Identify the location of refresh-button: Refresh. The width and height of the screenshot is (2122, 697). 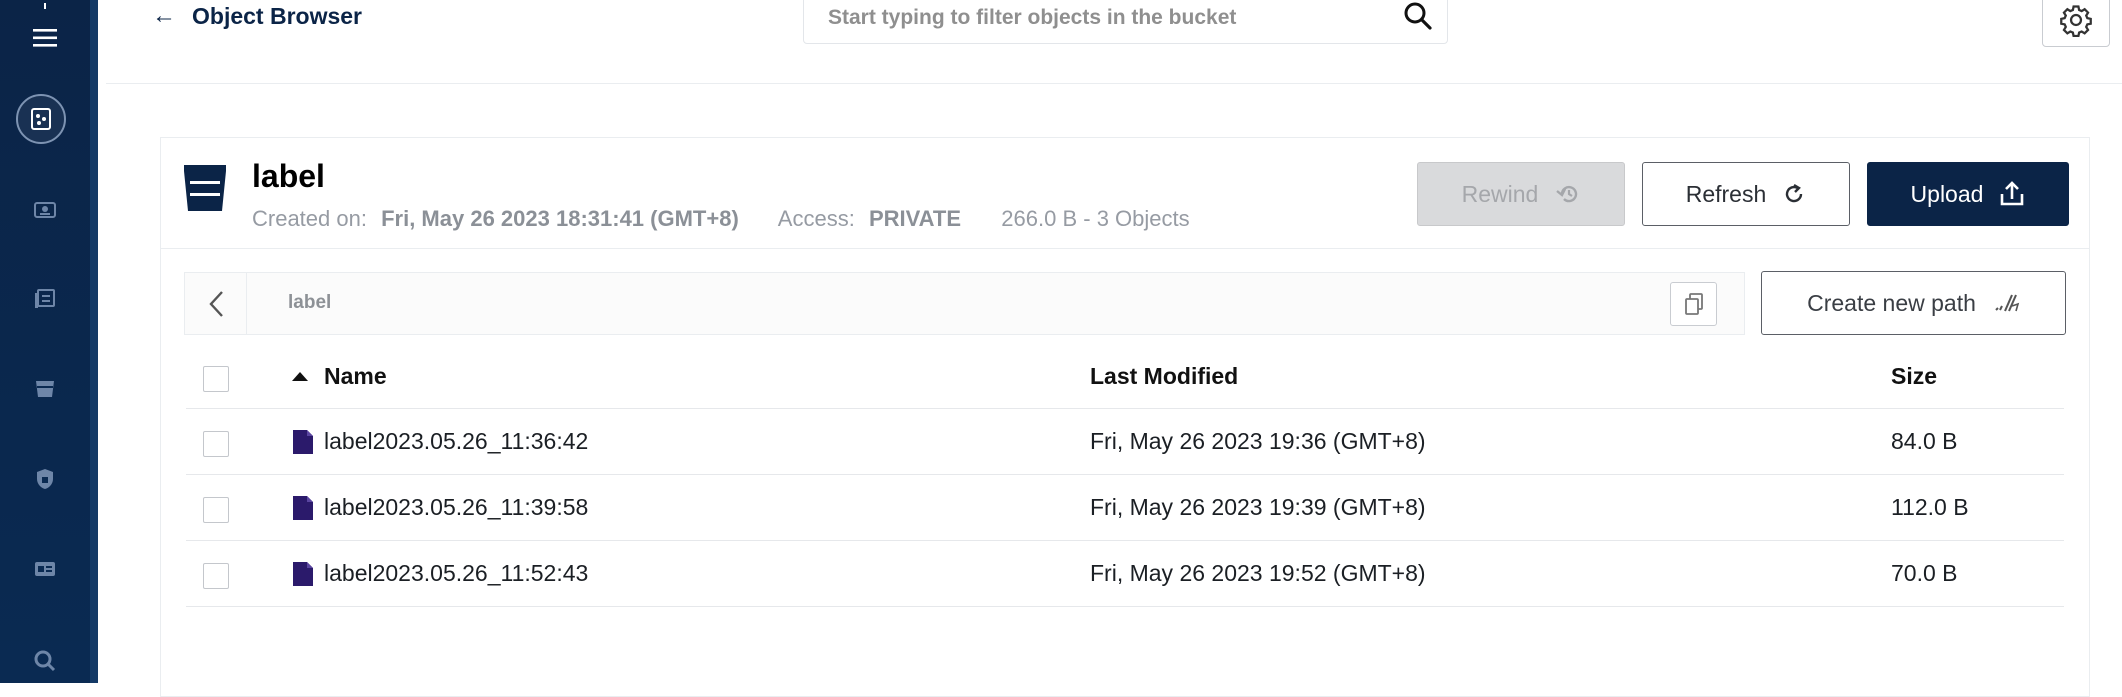
(1746, 194).